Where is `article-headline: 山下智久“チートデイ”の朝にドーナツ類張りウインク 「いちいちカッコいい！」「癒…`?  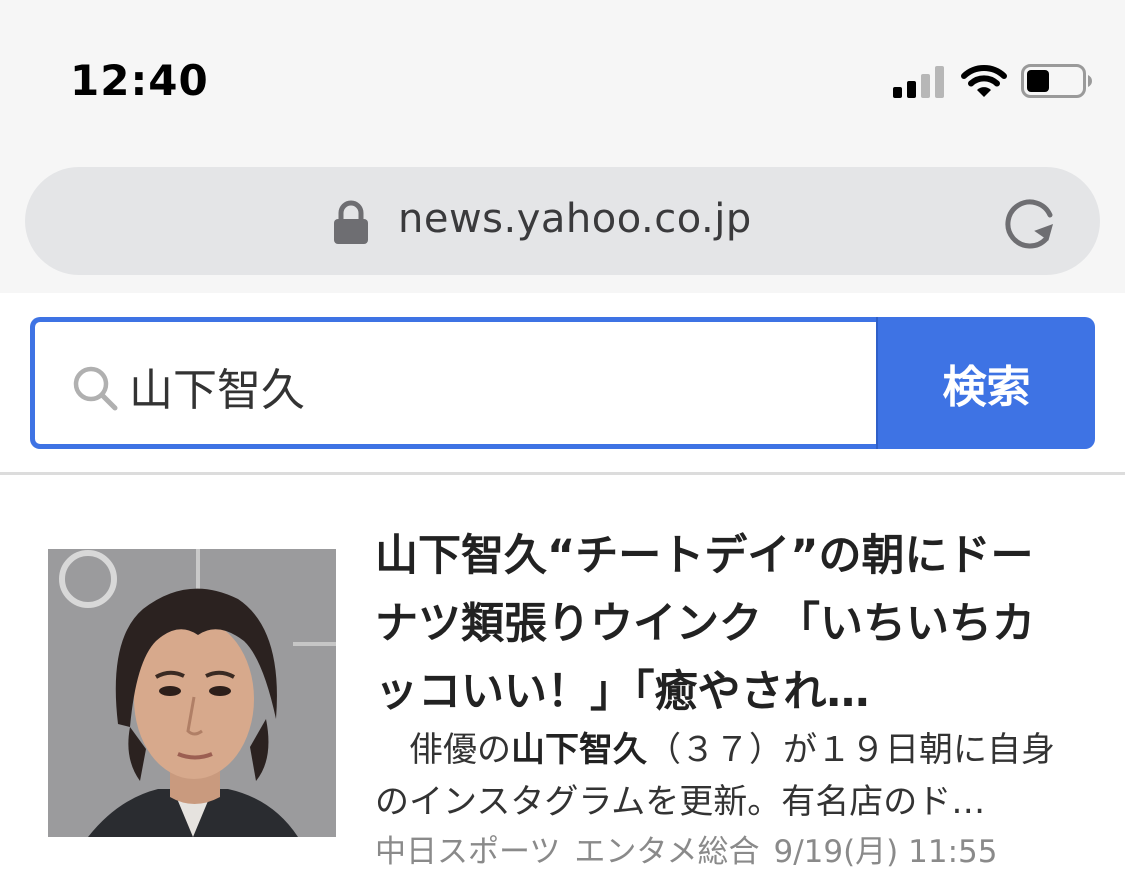 article-headline: 山下智久“チートデイ”の朝にドーナツ類張りウインク 「いちいちカッコいい！」「癒… is located at coordinates (725, 624).